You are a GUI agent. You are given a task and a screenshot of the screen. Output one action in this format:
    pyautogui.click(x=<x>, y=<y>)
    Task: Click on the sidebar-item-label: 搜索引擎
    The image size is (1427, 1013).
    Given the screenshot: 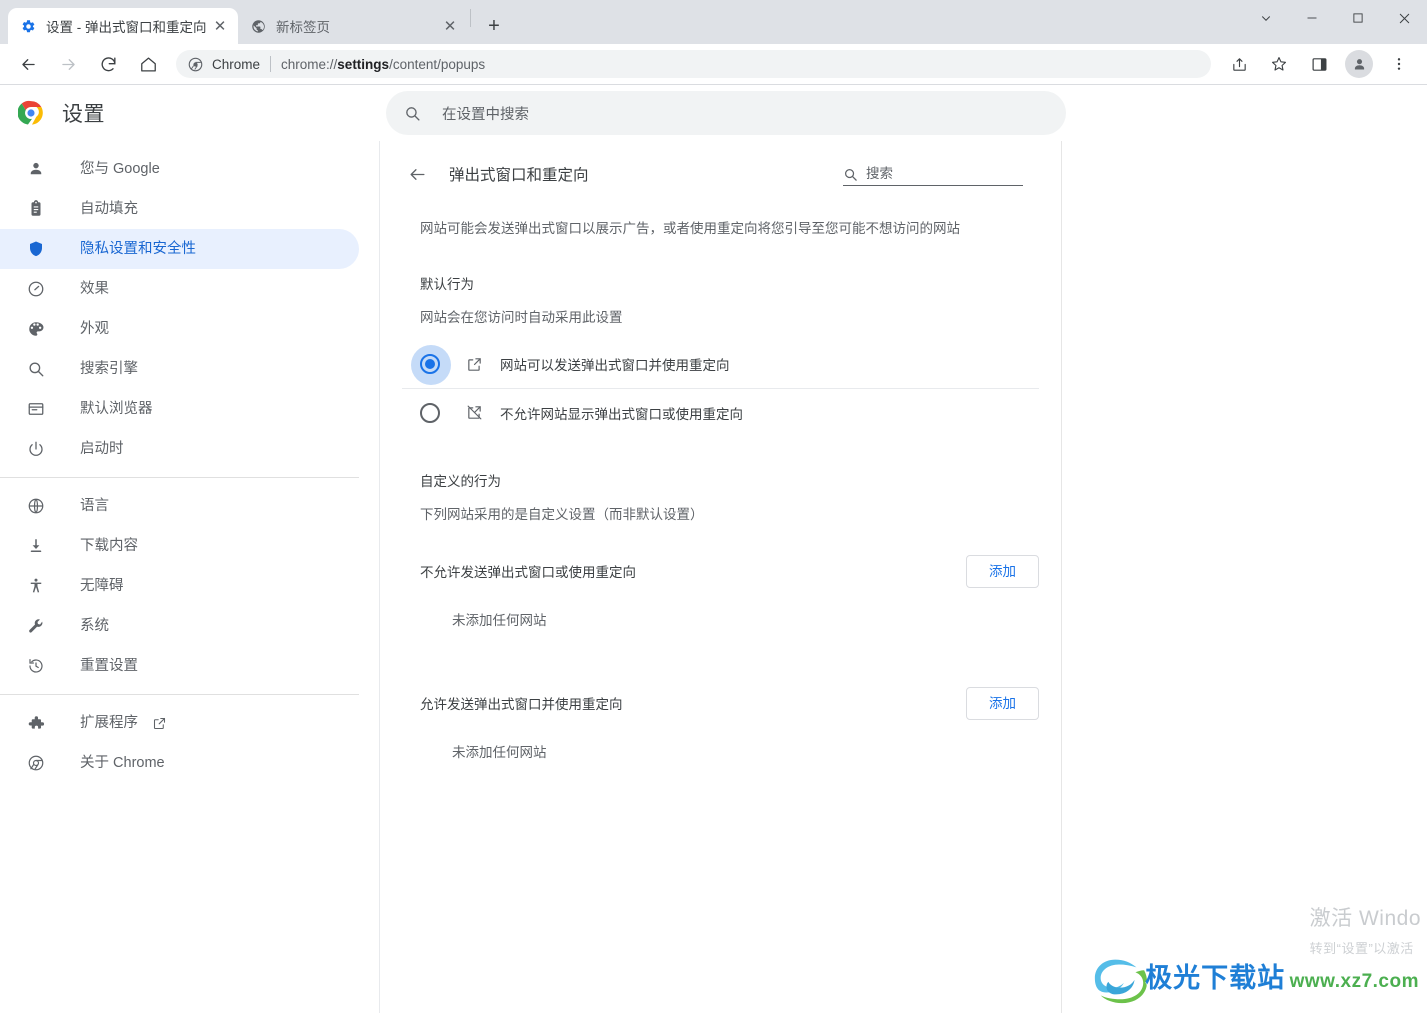 What is the action you would take?
    pyautogui.click(x=109, y=368)
    